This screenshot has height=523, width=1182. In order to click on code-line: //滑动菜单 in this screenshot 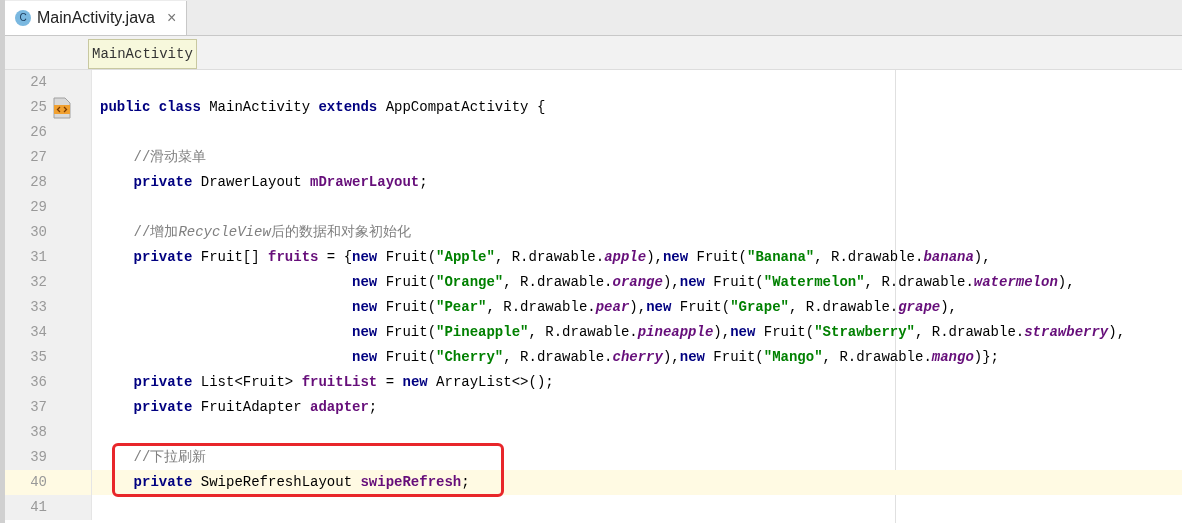, I will do `click(170, 157)`.